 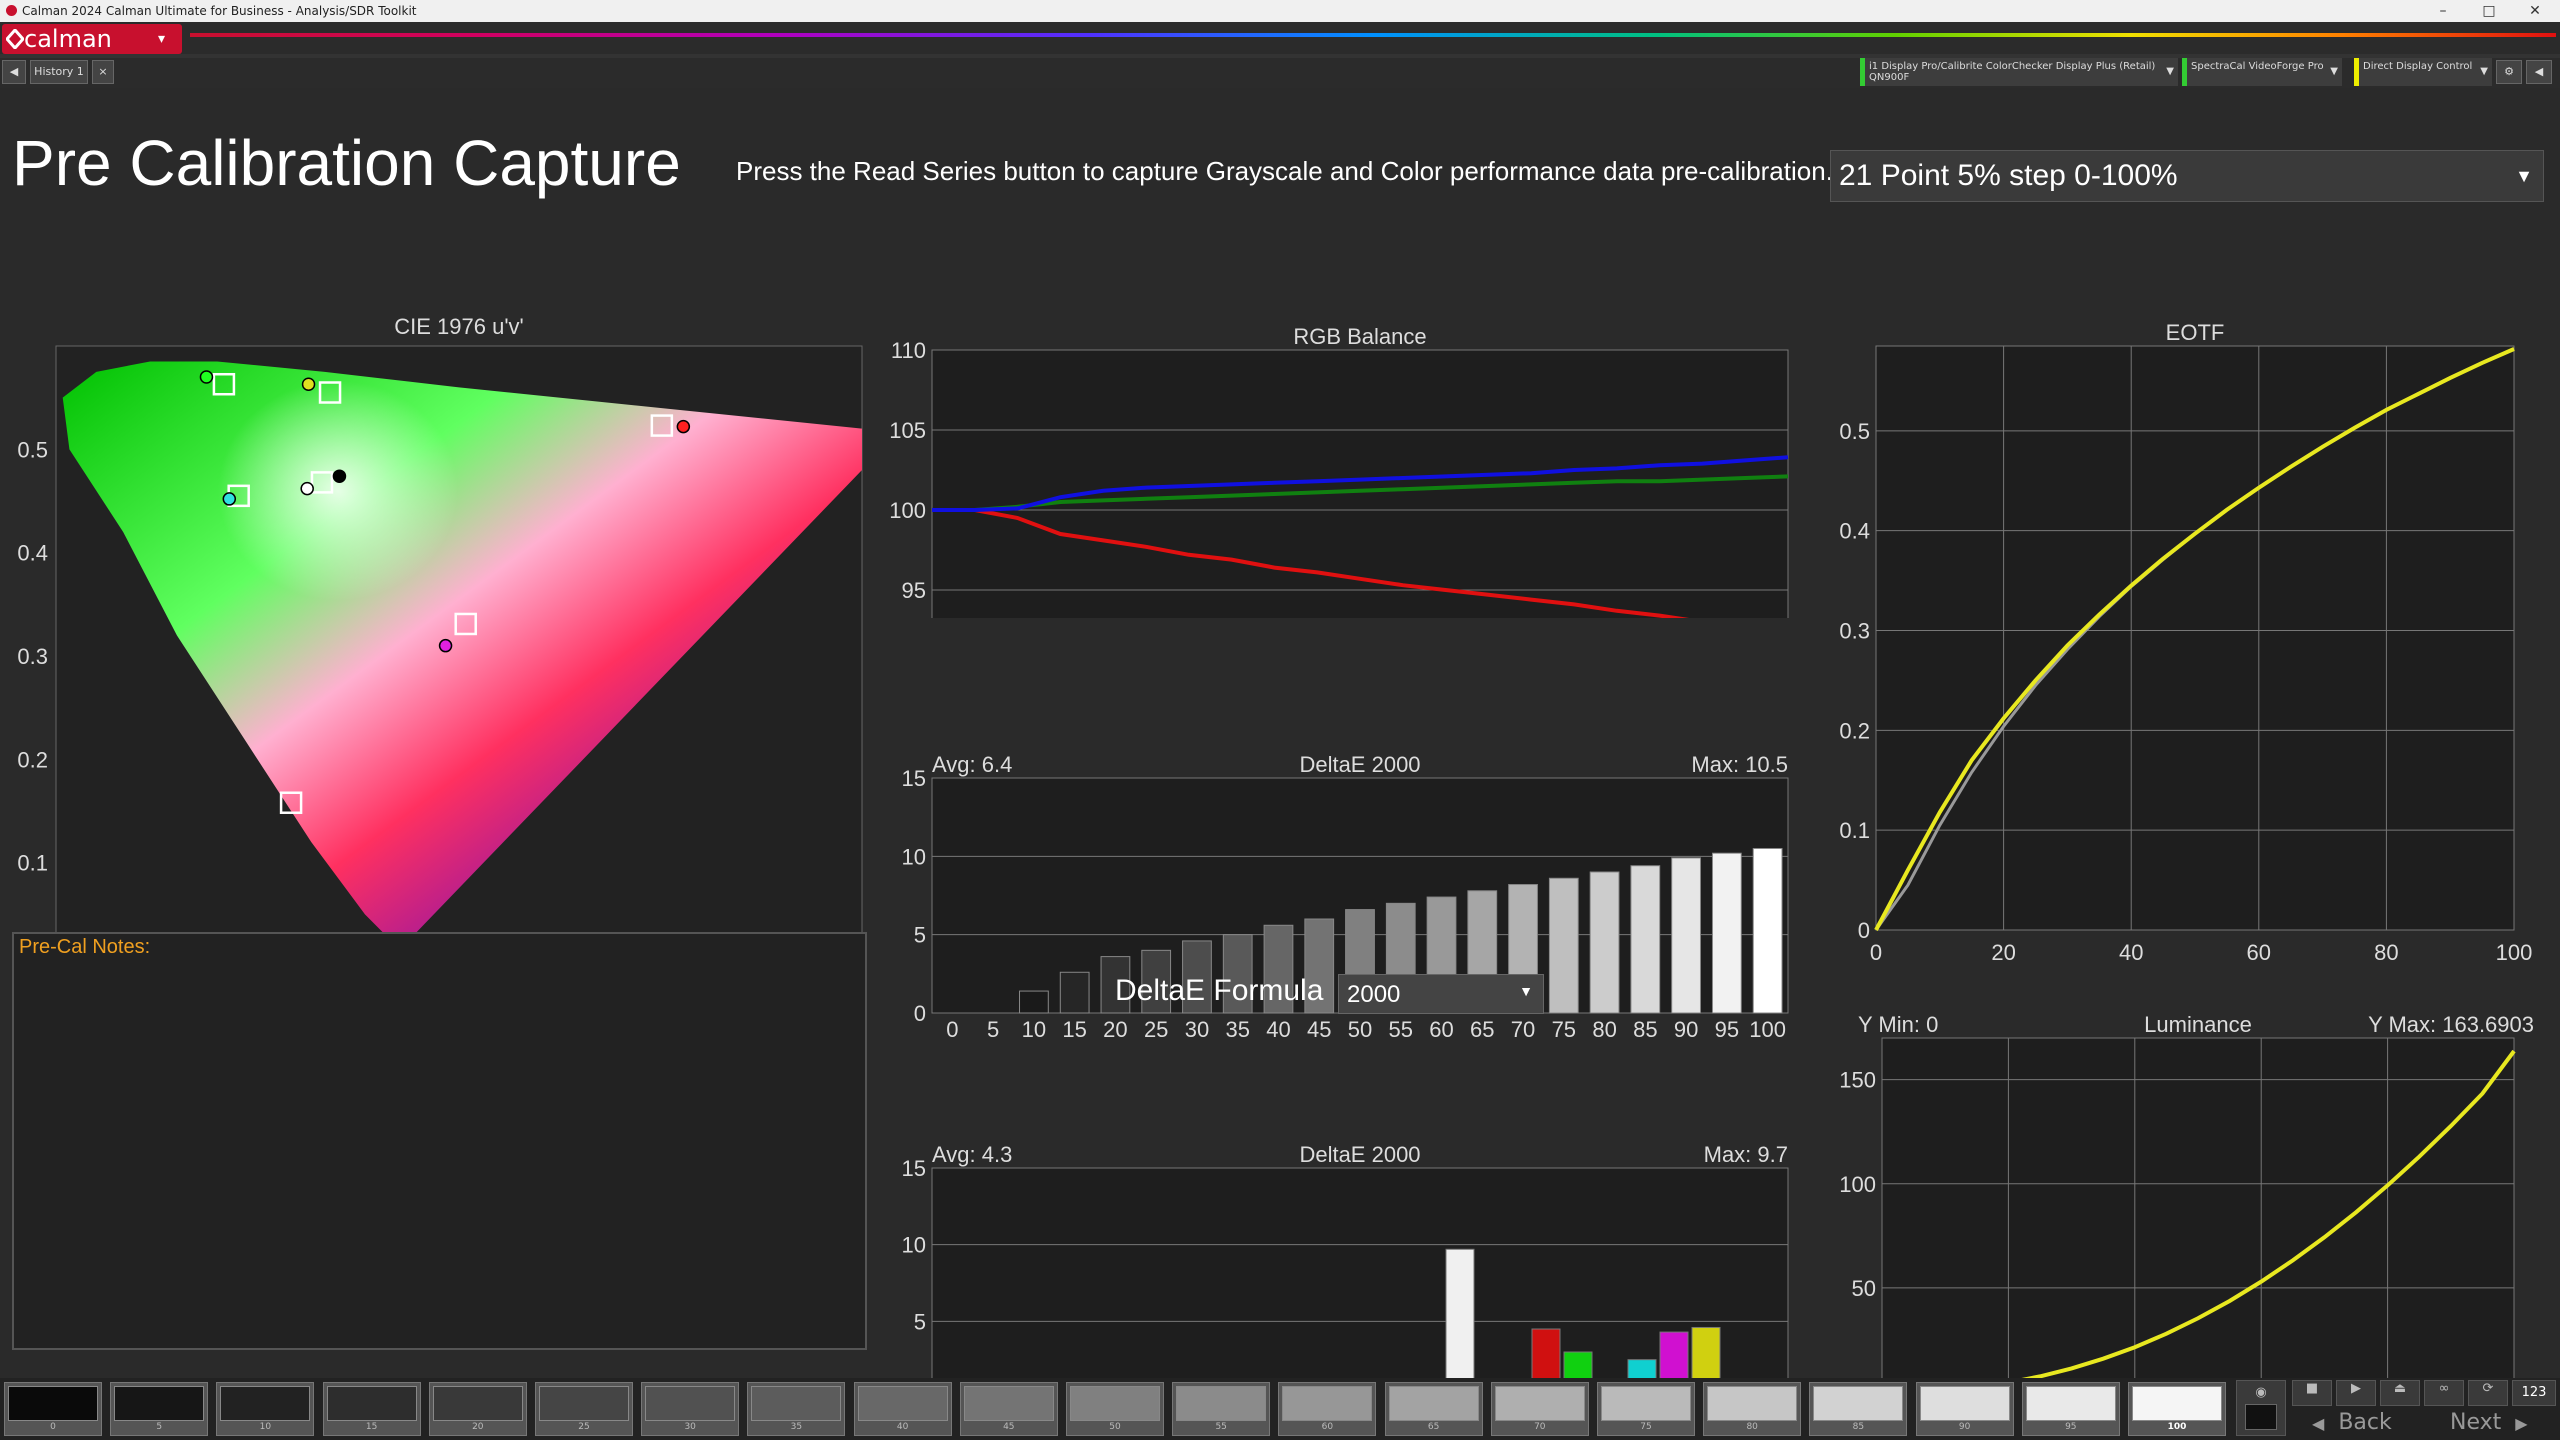 I want to click on pattern-swatch-80: 80, so click(x=1752, y=1409).